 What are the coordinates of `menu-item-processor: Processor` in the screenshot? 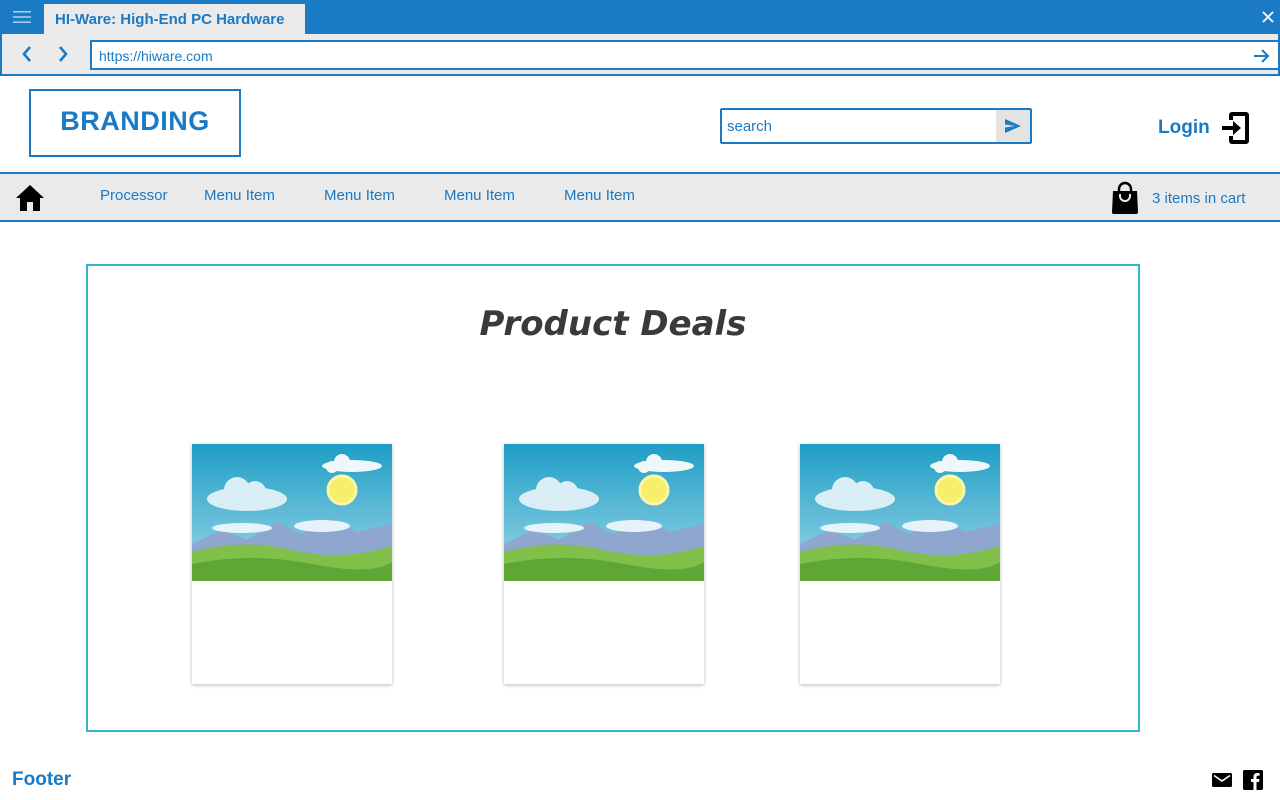 It's located at (134, 195).